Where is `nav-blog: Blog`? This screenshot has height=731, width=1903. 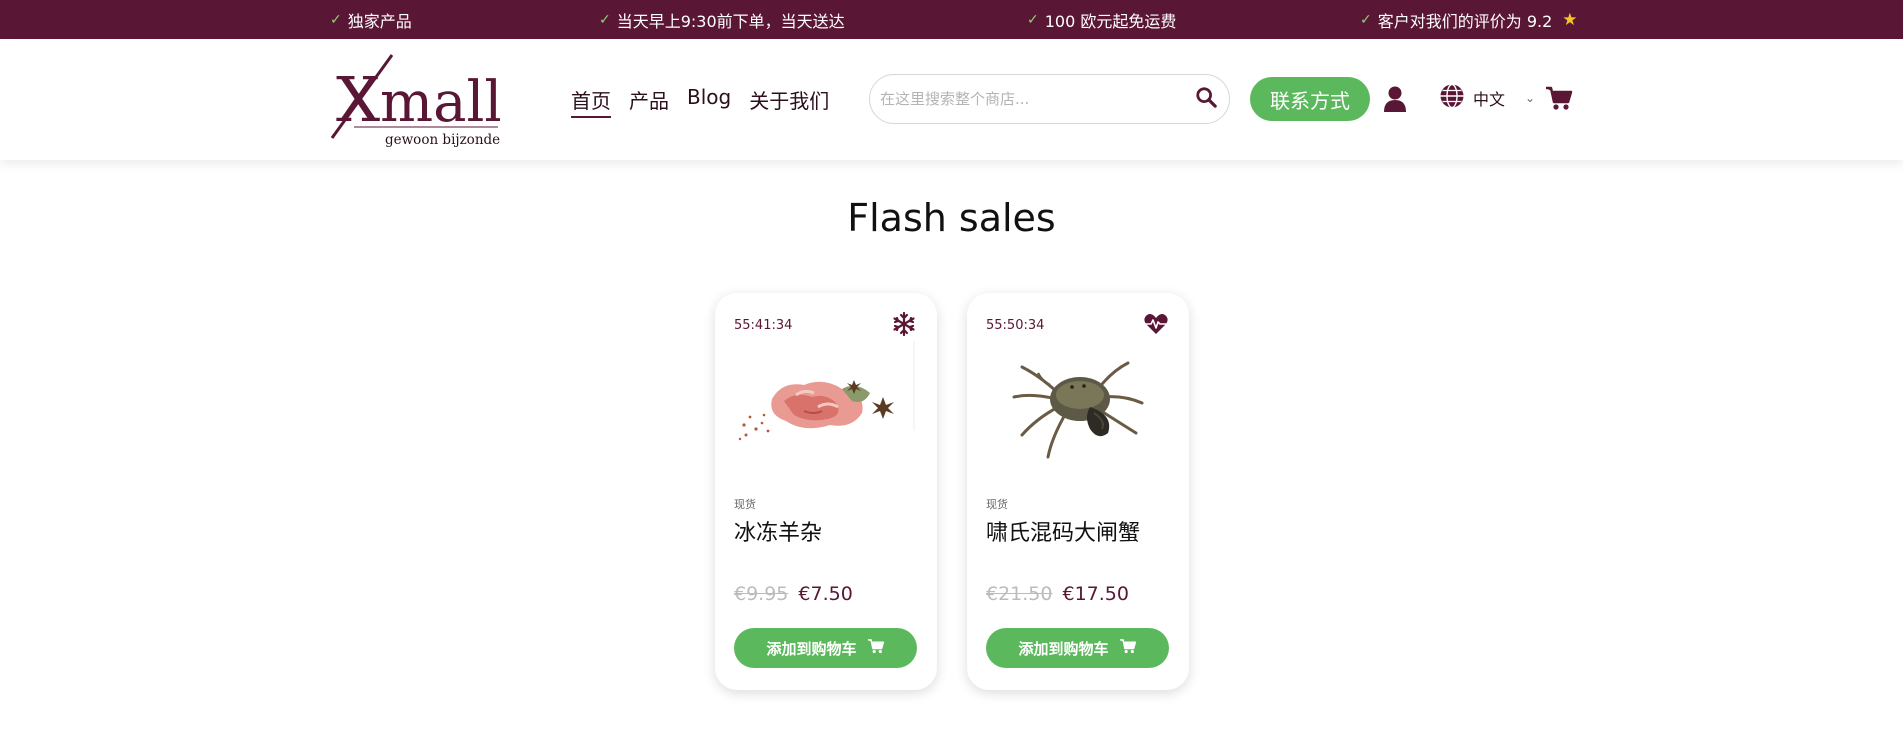 nav-blog: Blog is located at coordinates (709, 101).